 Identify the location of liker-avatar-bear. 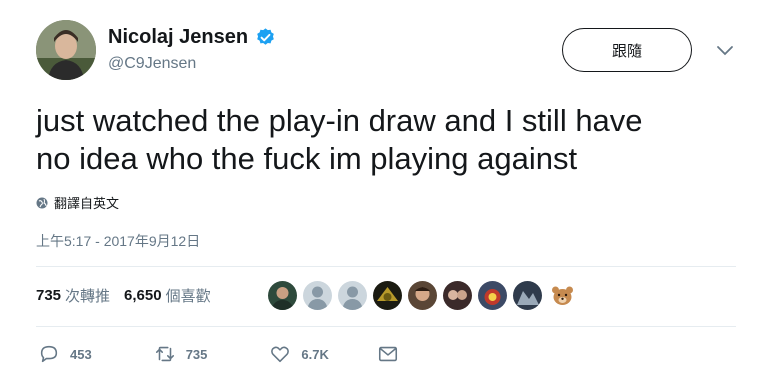
(562, 295).